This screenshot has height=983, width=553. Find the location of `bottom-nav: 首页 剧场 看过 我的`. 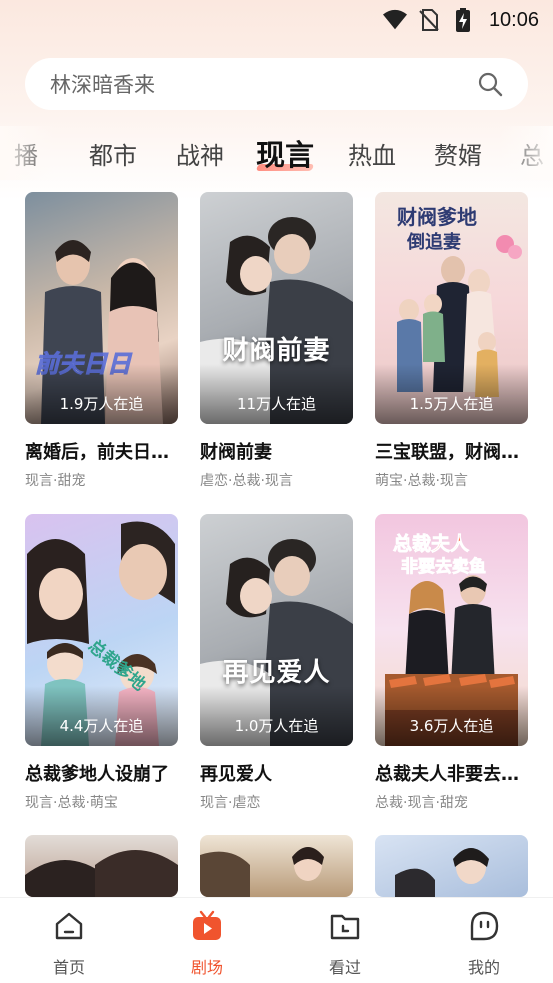

bottom-nav: 首页 剧场 看过 我的 is located at coordinates (276, 940).